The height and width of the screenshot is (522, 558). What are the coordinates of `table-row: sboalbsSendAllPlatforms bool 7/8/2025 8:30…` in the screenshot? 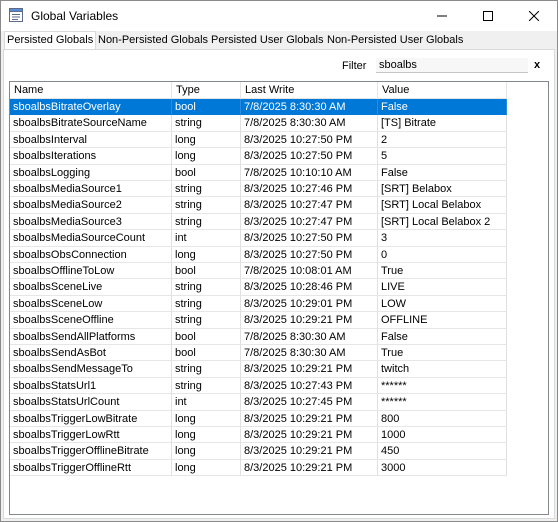 It's located at (258, 336).